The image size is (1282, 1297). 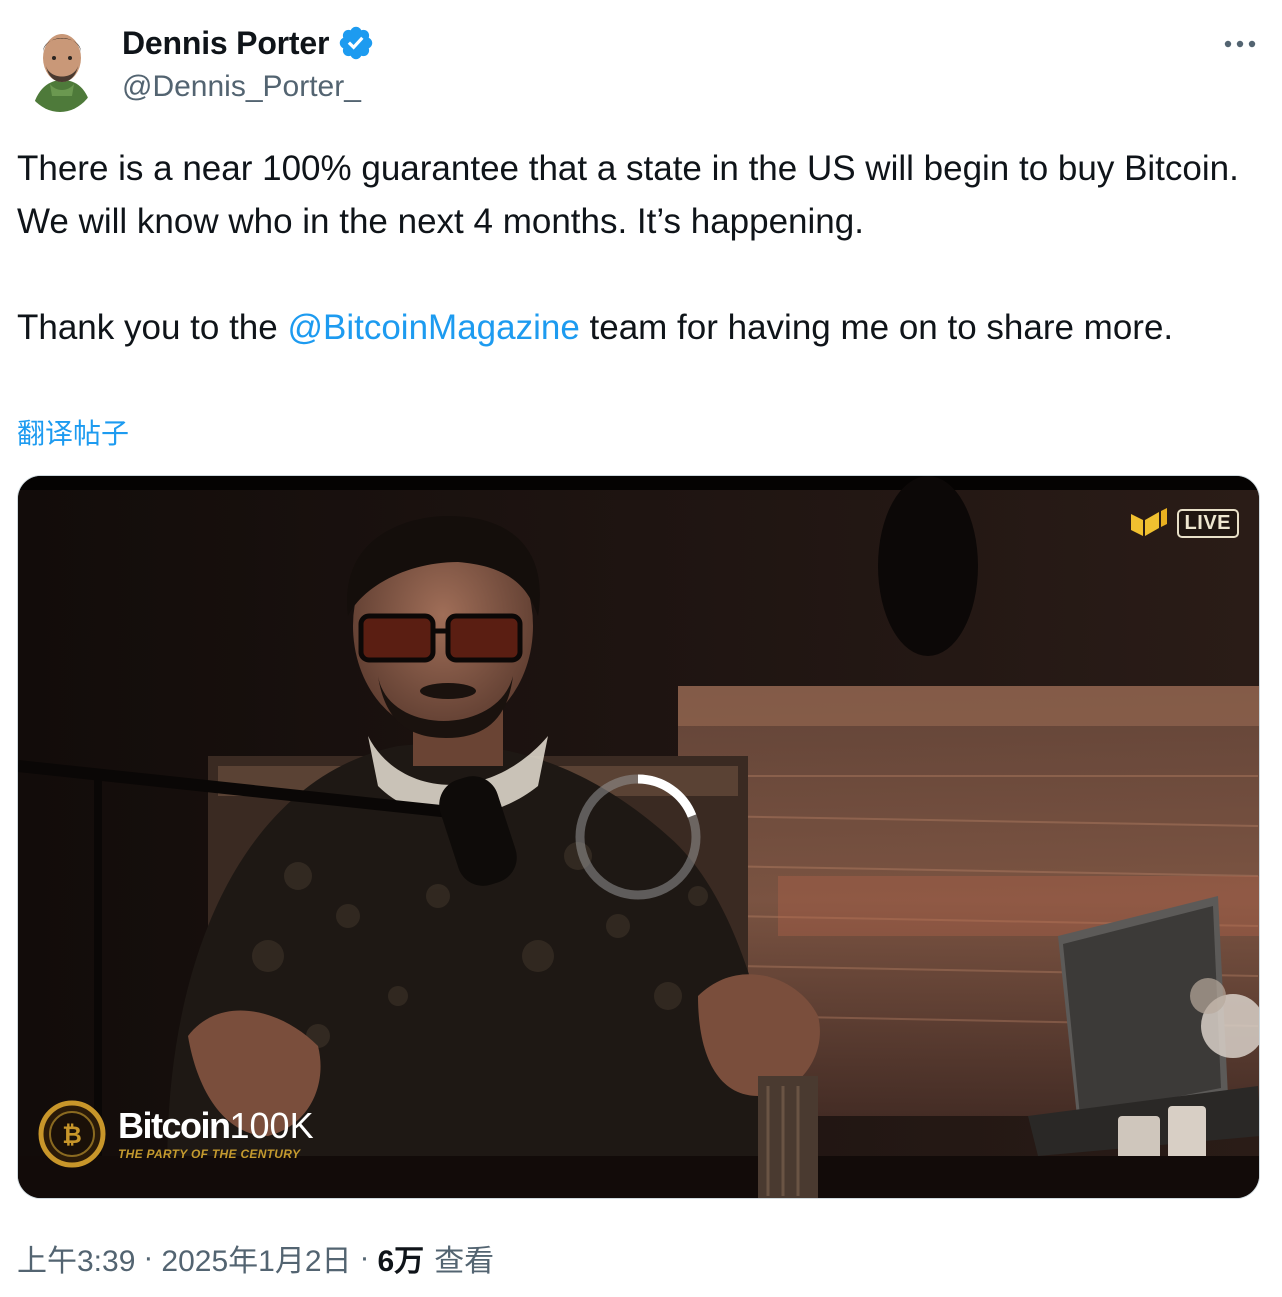 What do you see at coordinates (225, 43) in the screenshot?
I see `author-display-name: Dennis Porter` at bounding box center [225, 43].